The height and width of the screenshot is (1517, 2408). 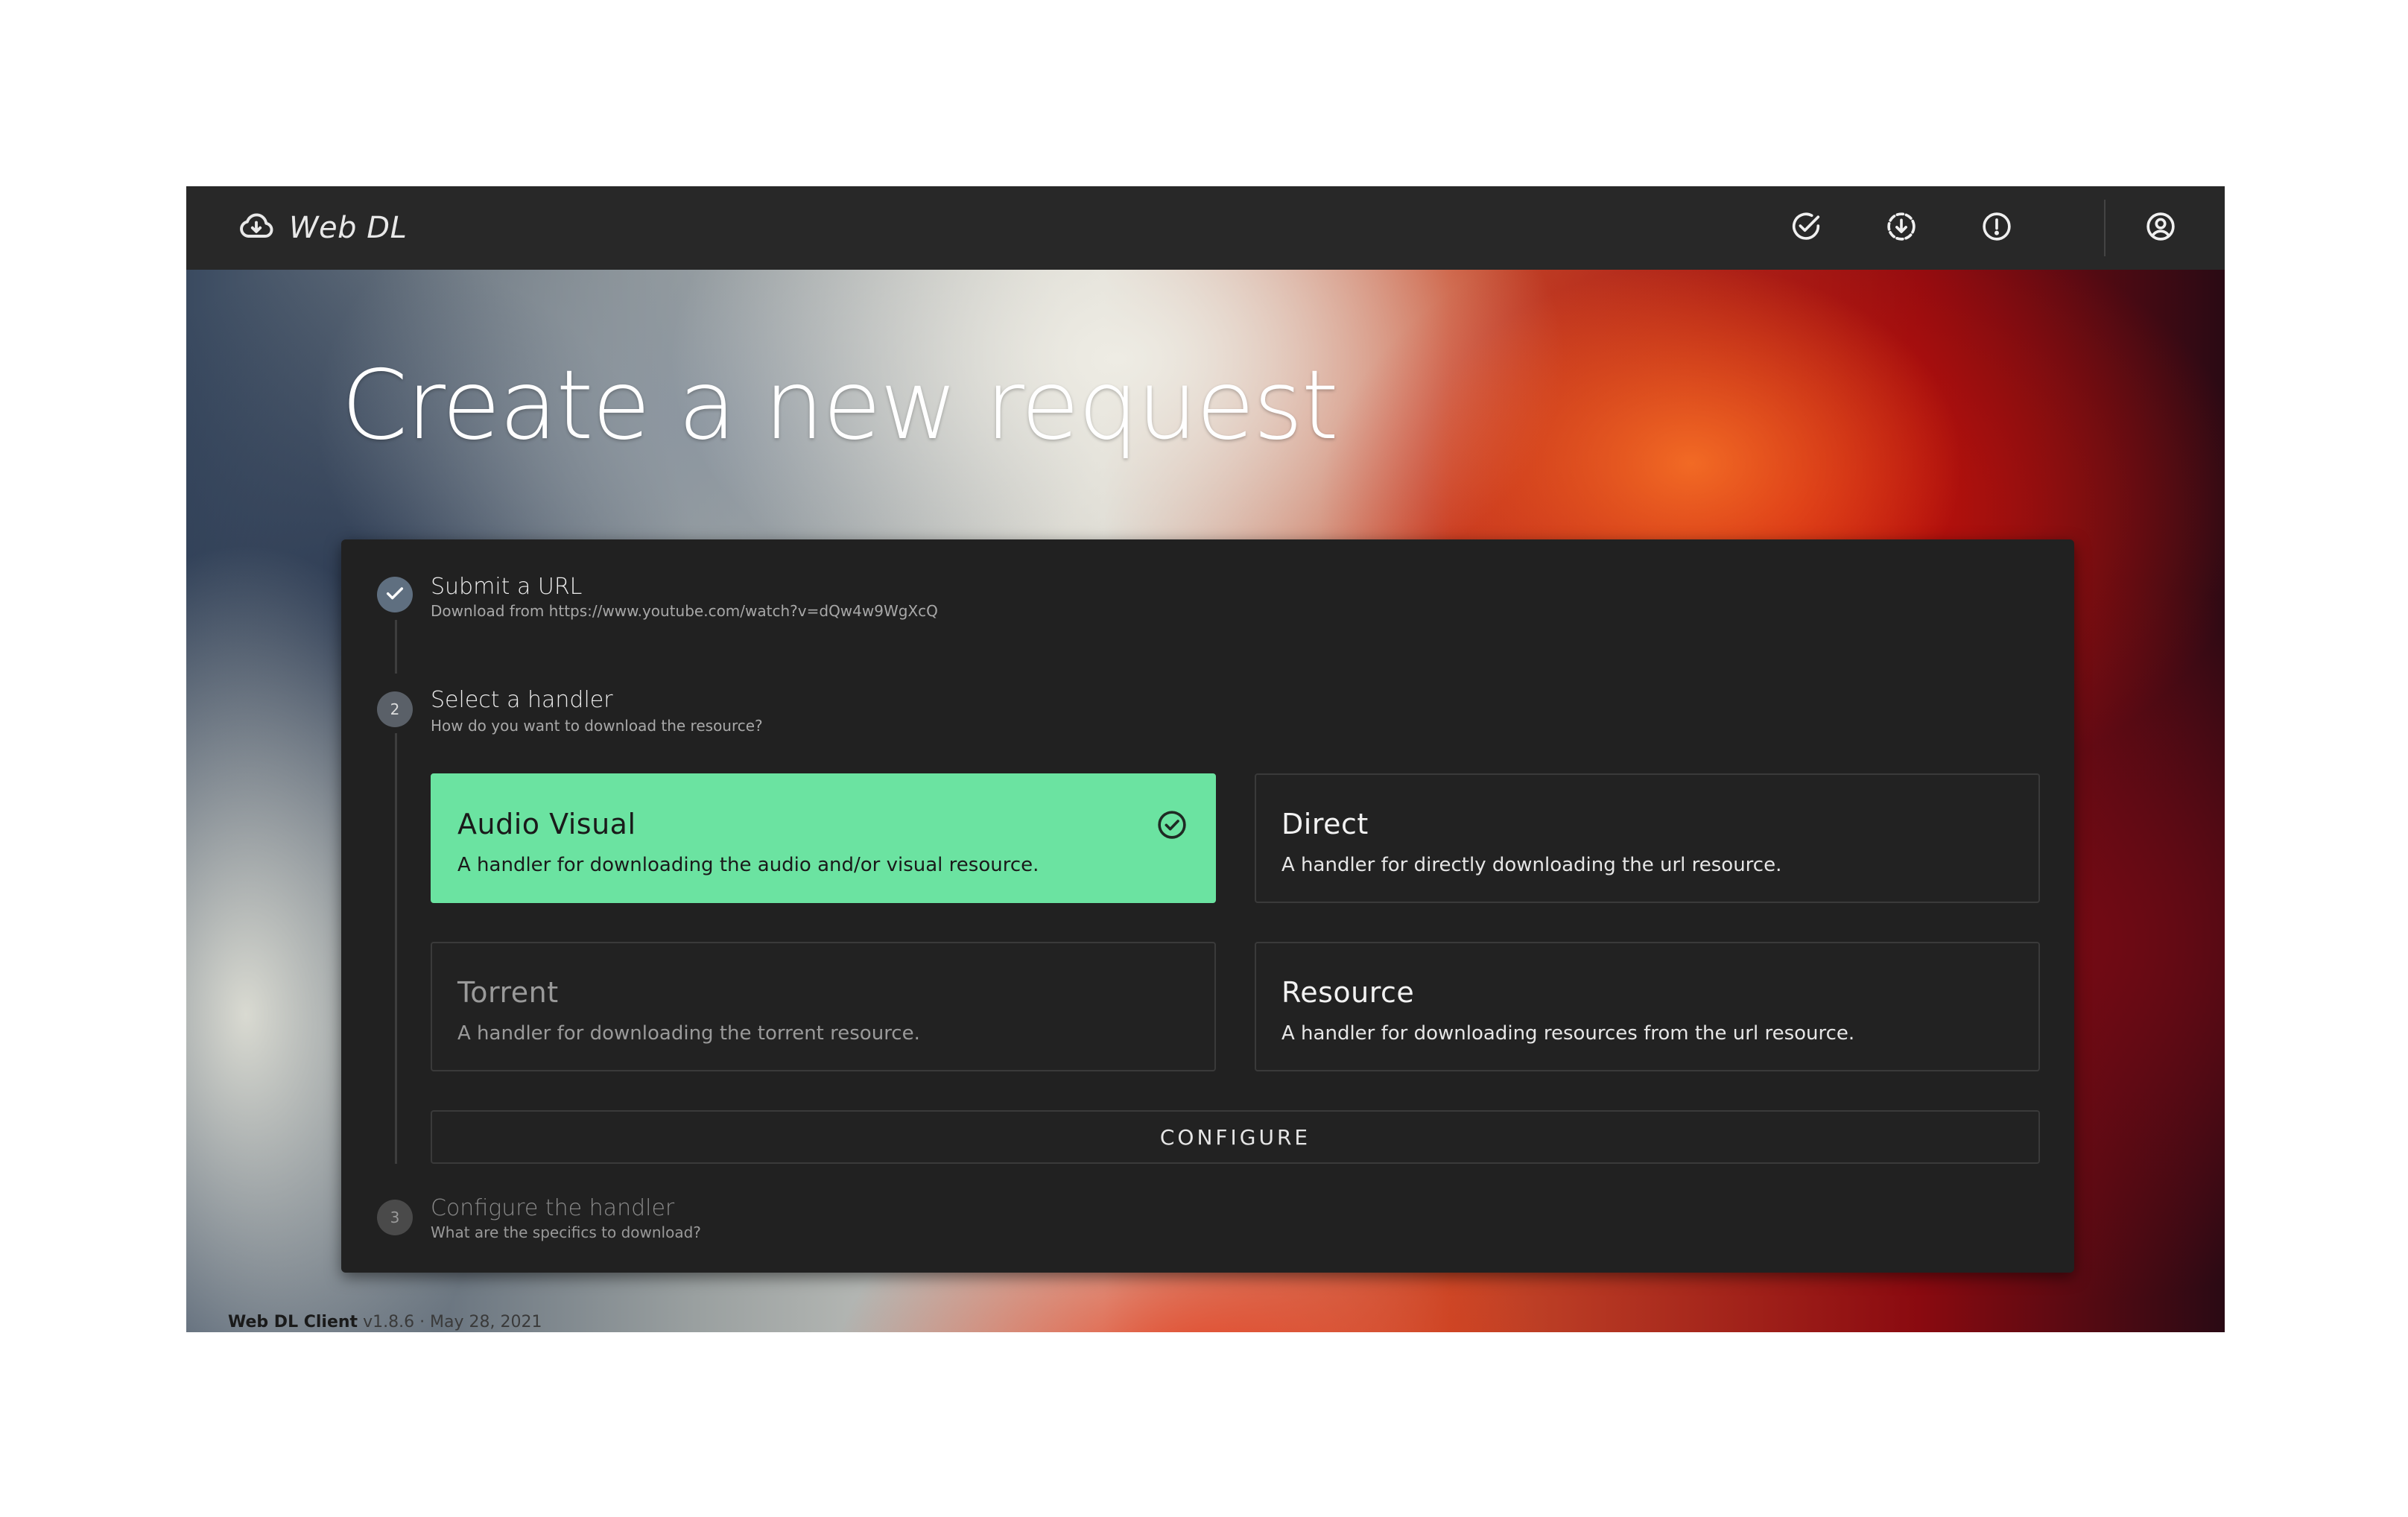 I want to click on toolbar-divider, so click(x=2105, y=228).